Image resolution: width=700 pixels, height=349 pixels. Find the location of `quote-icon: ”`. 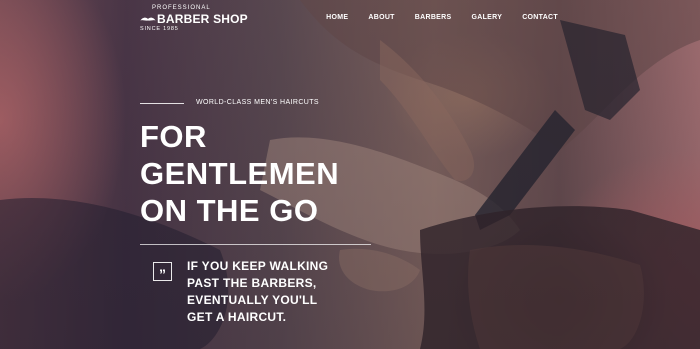

quote-icon: ” is located at coordinates (162, 272).